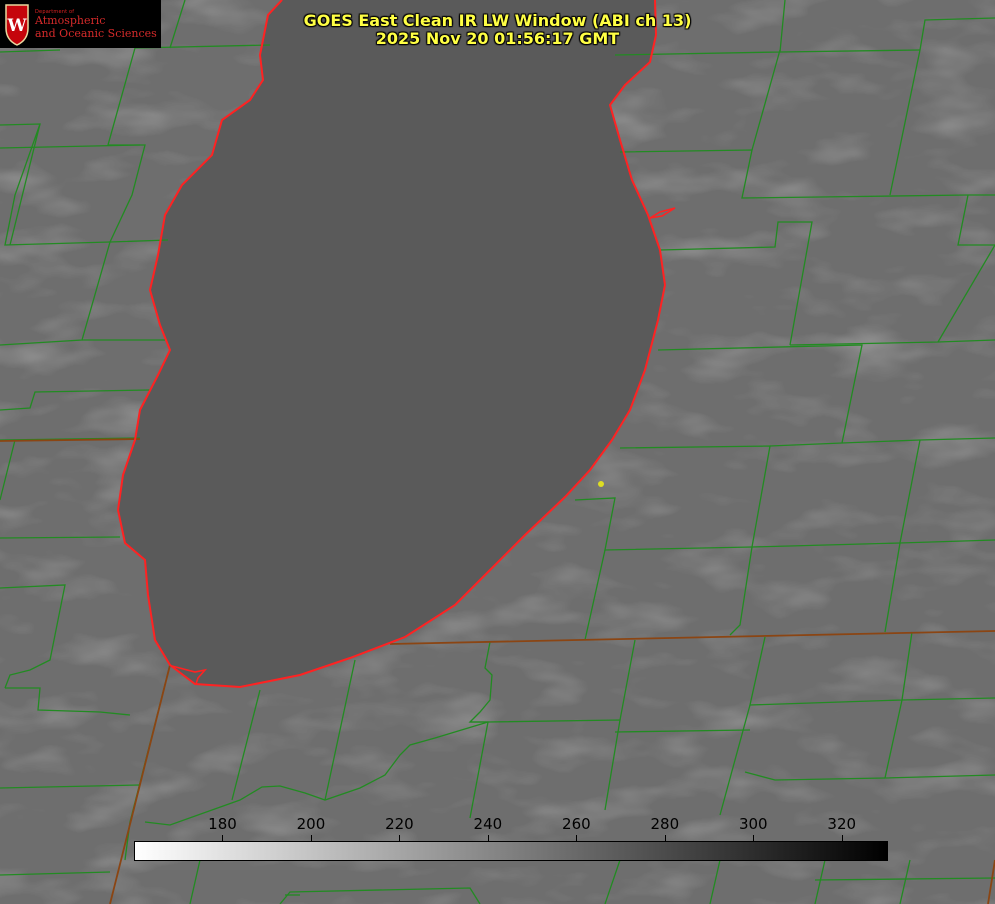 The width and height of the screenshot is (995, 904). I want to click on map-title: GOES East Clean IR LW Window (ABI ch 13), so click(497, 20).